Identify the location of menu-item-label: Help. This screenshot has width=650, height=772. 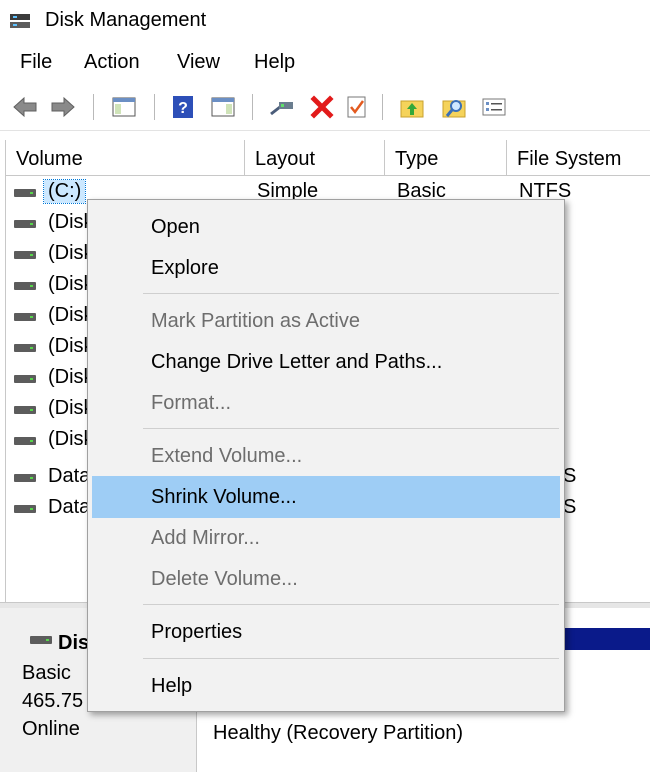
(172, 686).